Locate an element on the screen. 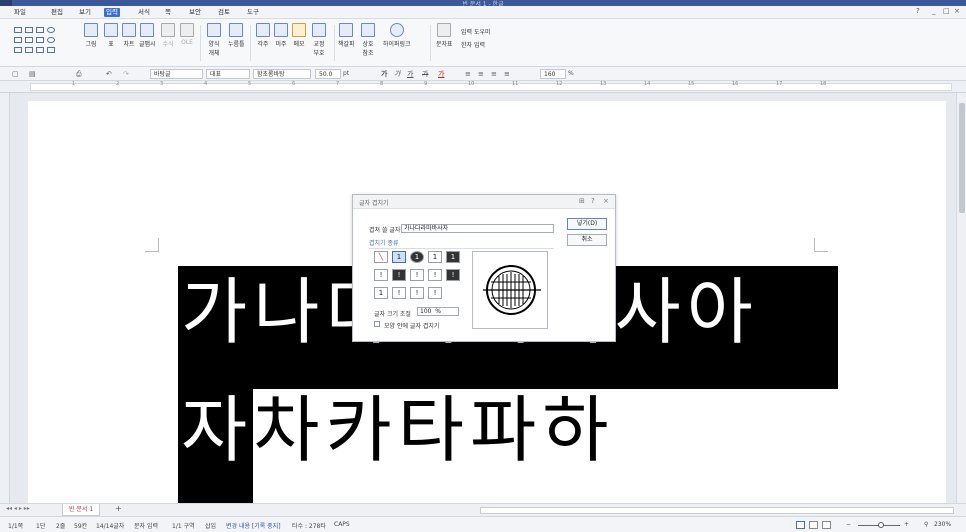 The height and width of the screenshot is (532, 966). vertical-ruler is located at coordinates (5, 298).